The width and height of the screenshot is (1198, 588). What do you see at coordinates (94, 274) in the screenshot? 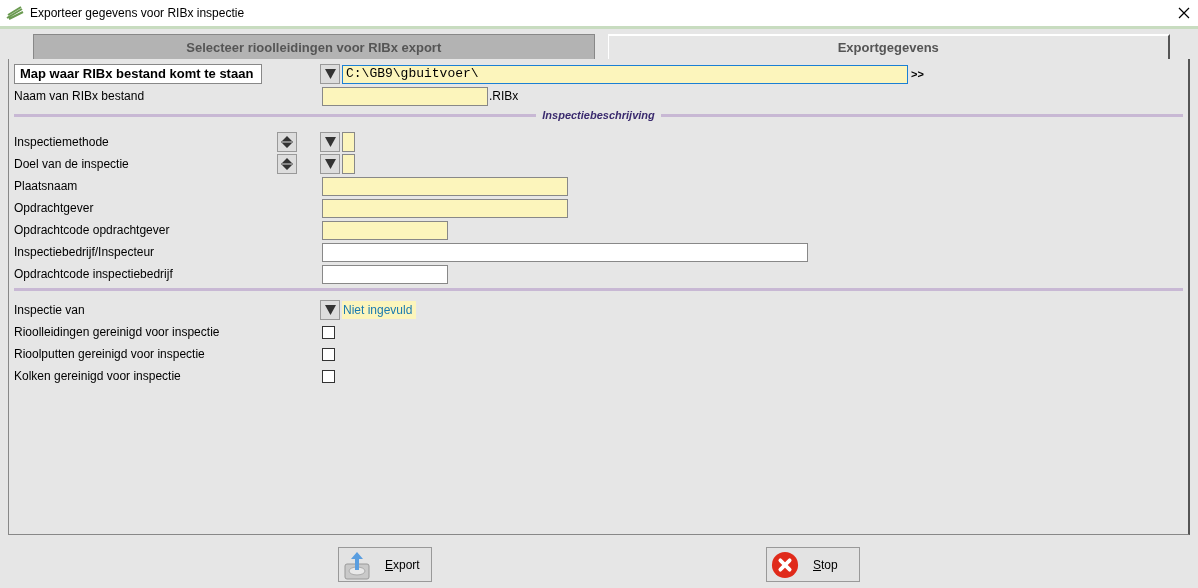
I see `field-label: Opdrachtcode inspectiebedrijf` at bounding box center [94, 274].